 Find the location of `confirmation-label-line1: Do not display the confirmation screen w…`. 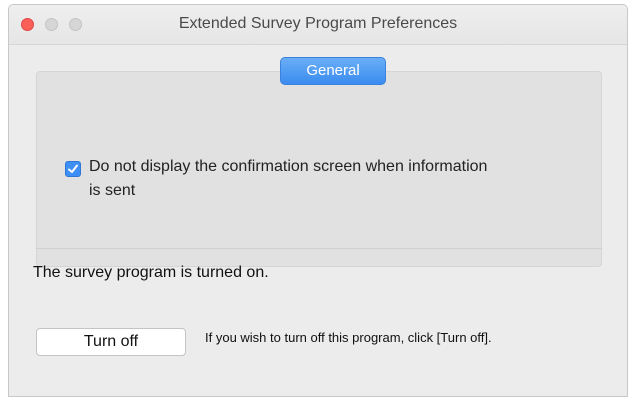

confirmation-label-line1: Do not display the confirmation screen w… is located at coordinates (288, 166).